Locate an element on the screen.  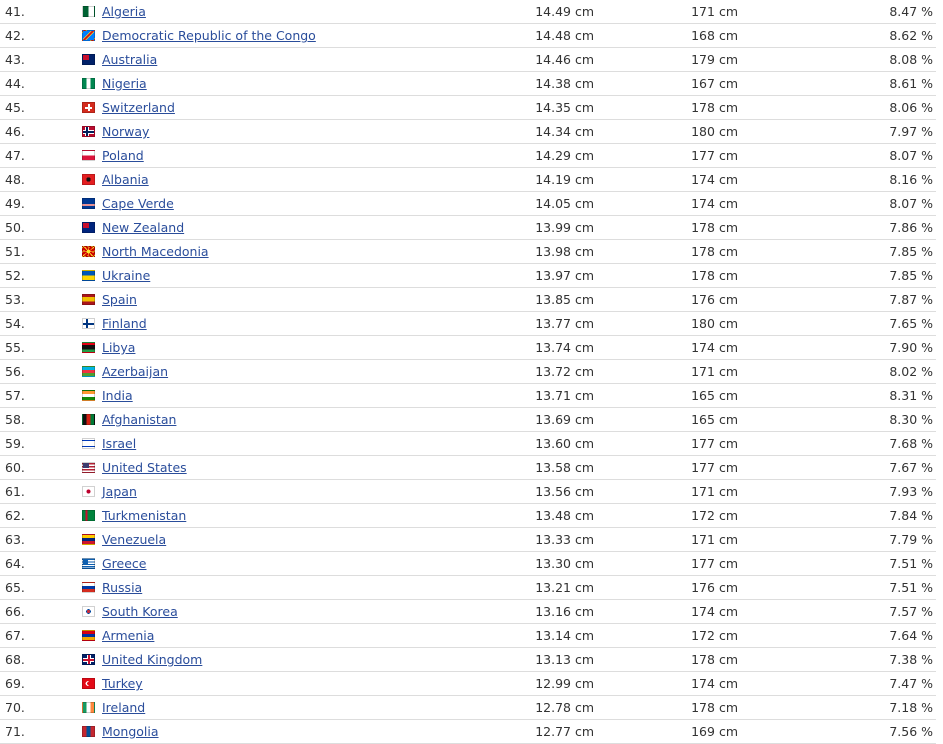
country-link: South Korea is located at coordinates (140, 611).